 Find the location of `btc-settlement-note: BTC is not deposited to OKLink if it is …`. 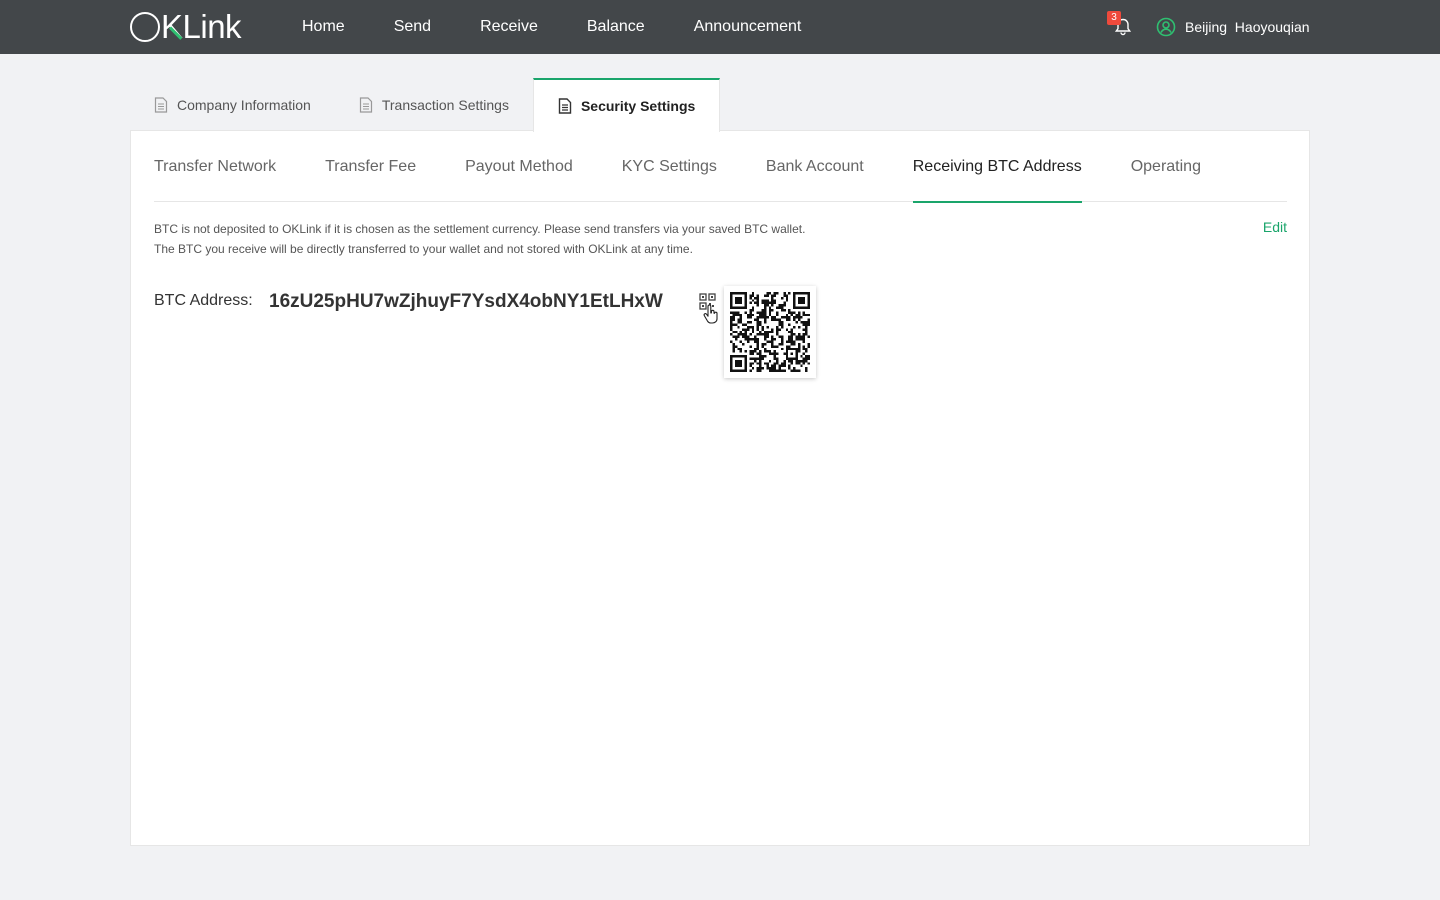

btc-settlement-note: BTC is not deposited to OKLink if it is … is located at coordinates (479, 239).